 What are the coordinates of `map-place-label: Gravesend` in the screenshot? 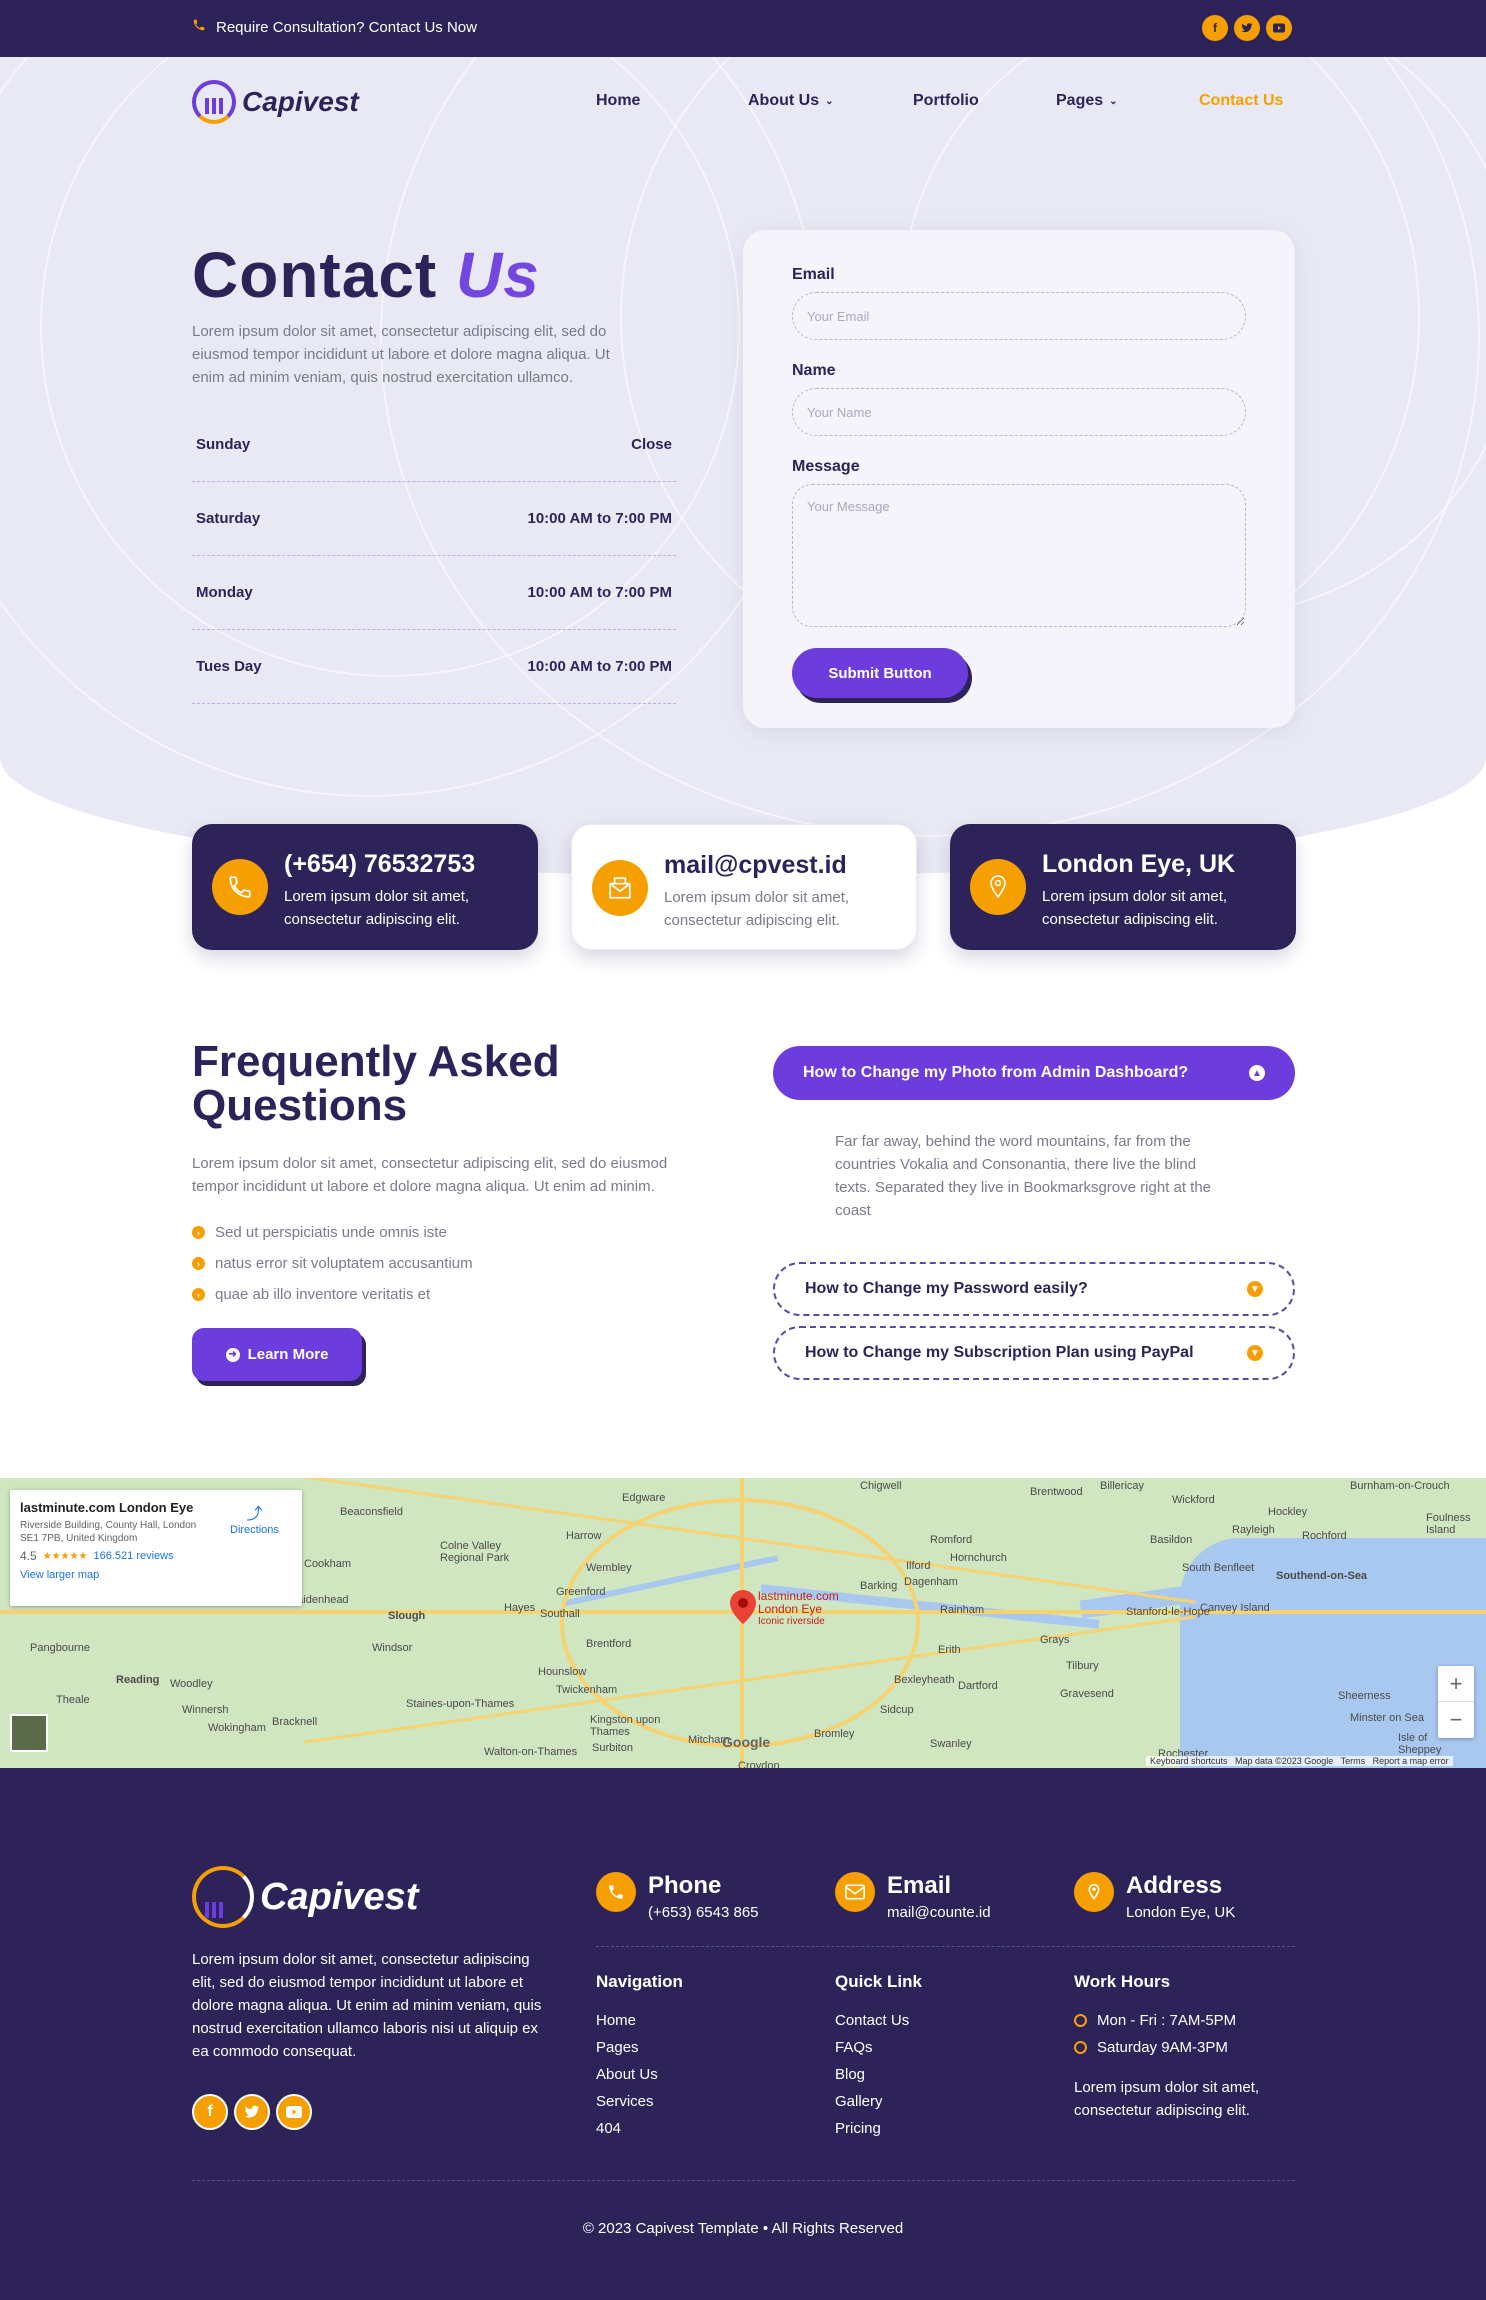 It's located at (1087, 1694).